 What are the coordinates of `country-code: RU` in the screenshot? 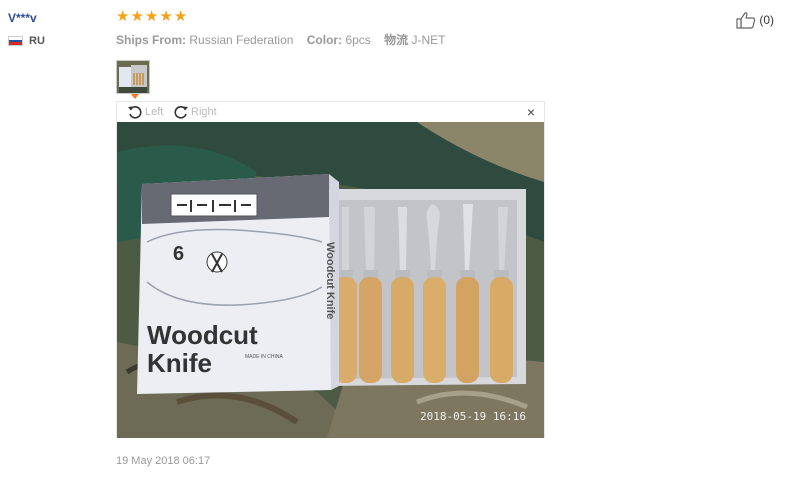 It's located at (37, 41).